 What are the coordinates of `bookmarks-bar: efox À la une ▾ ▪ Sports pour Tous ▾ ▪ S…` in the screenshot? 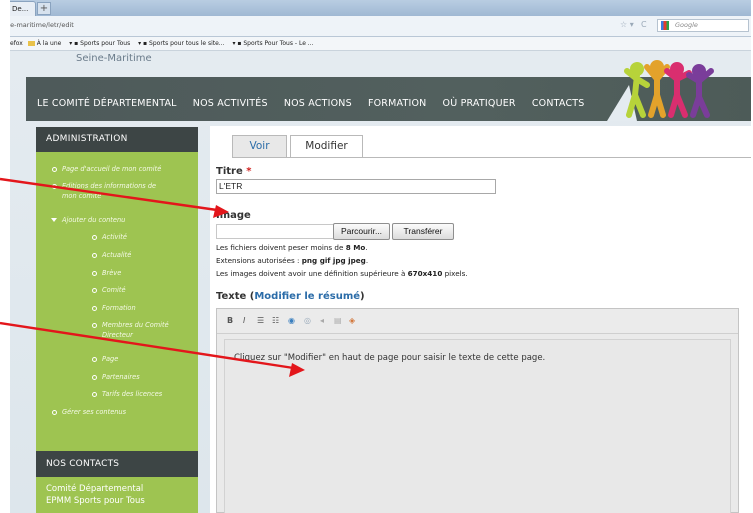 It's located at (380, 44).